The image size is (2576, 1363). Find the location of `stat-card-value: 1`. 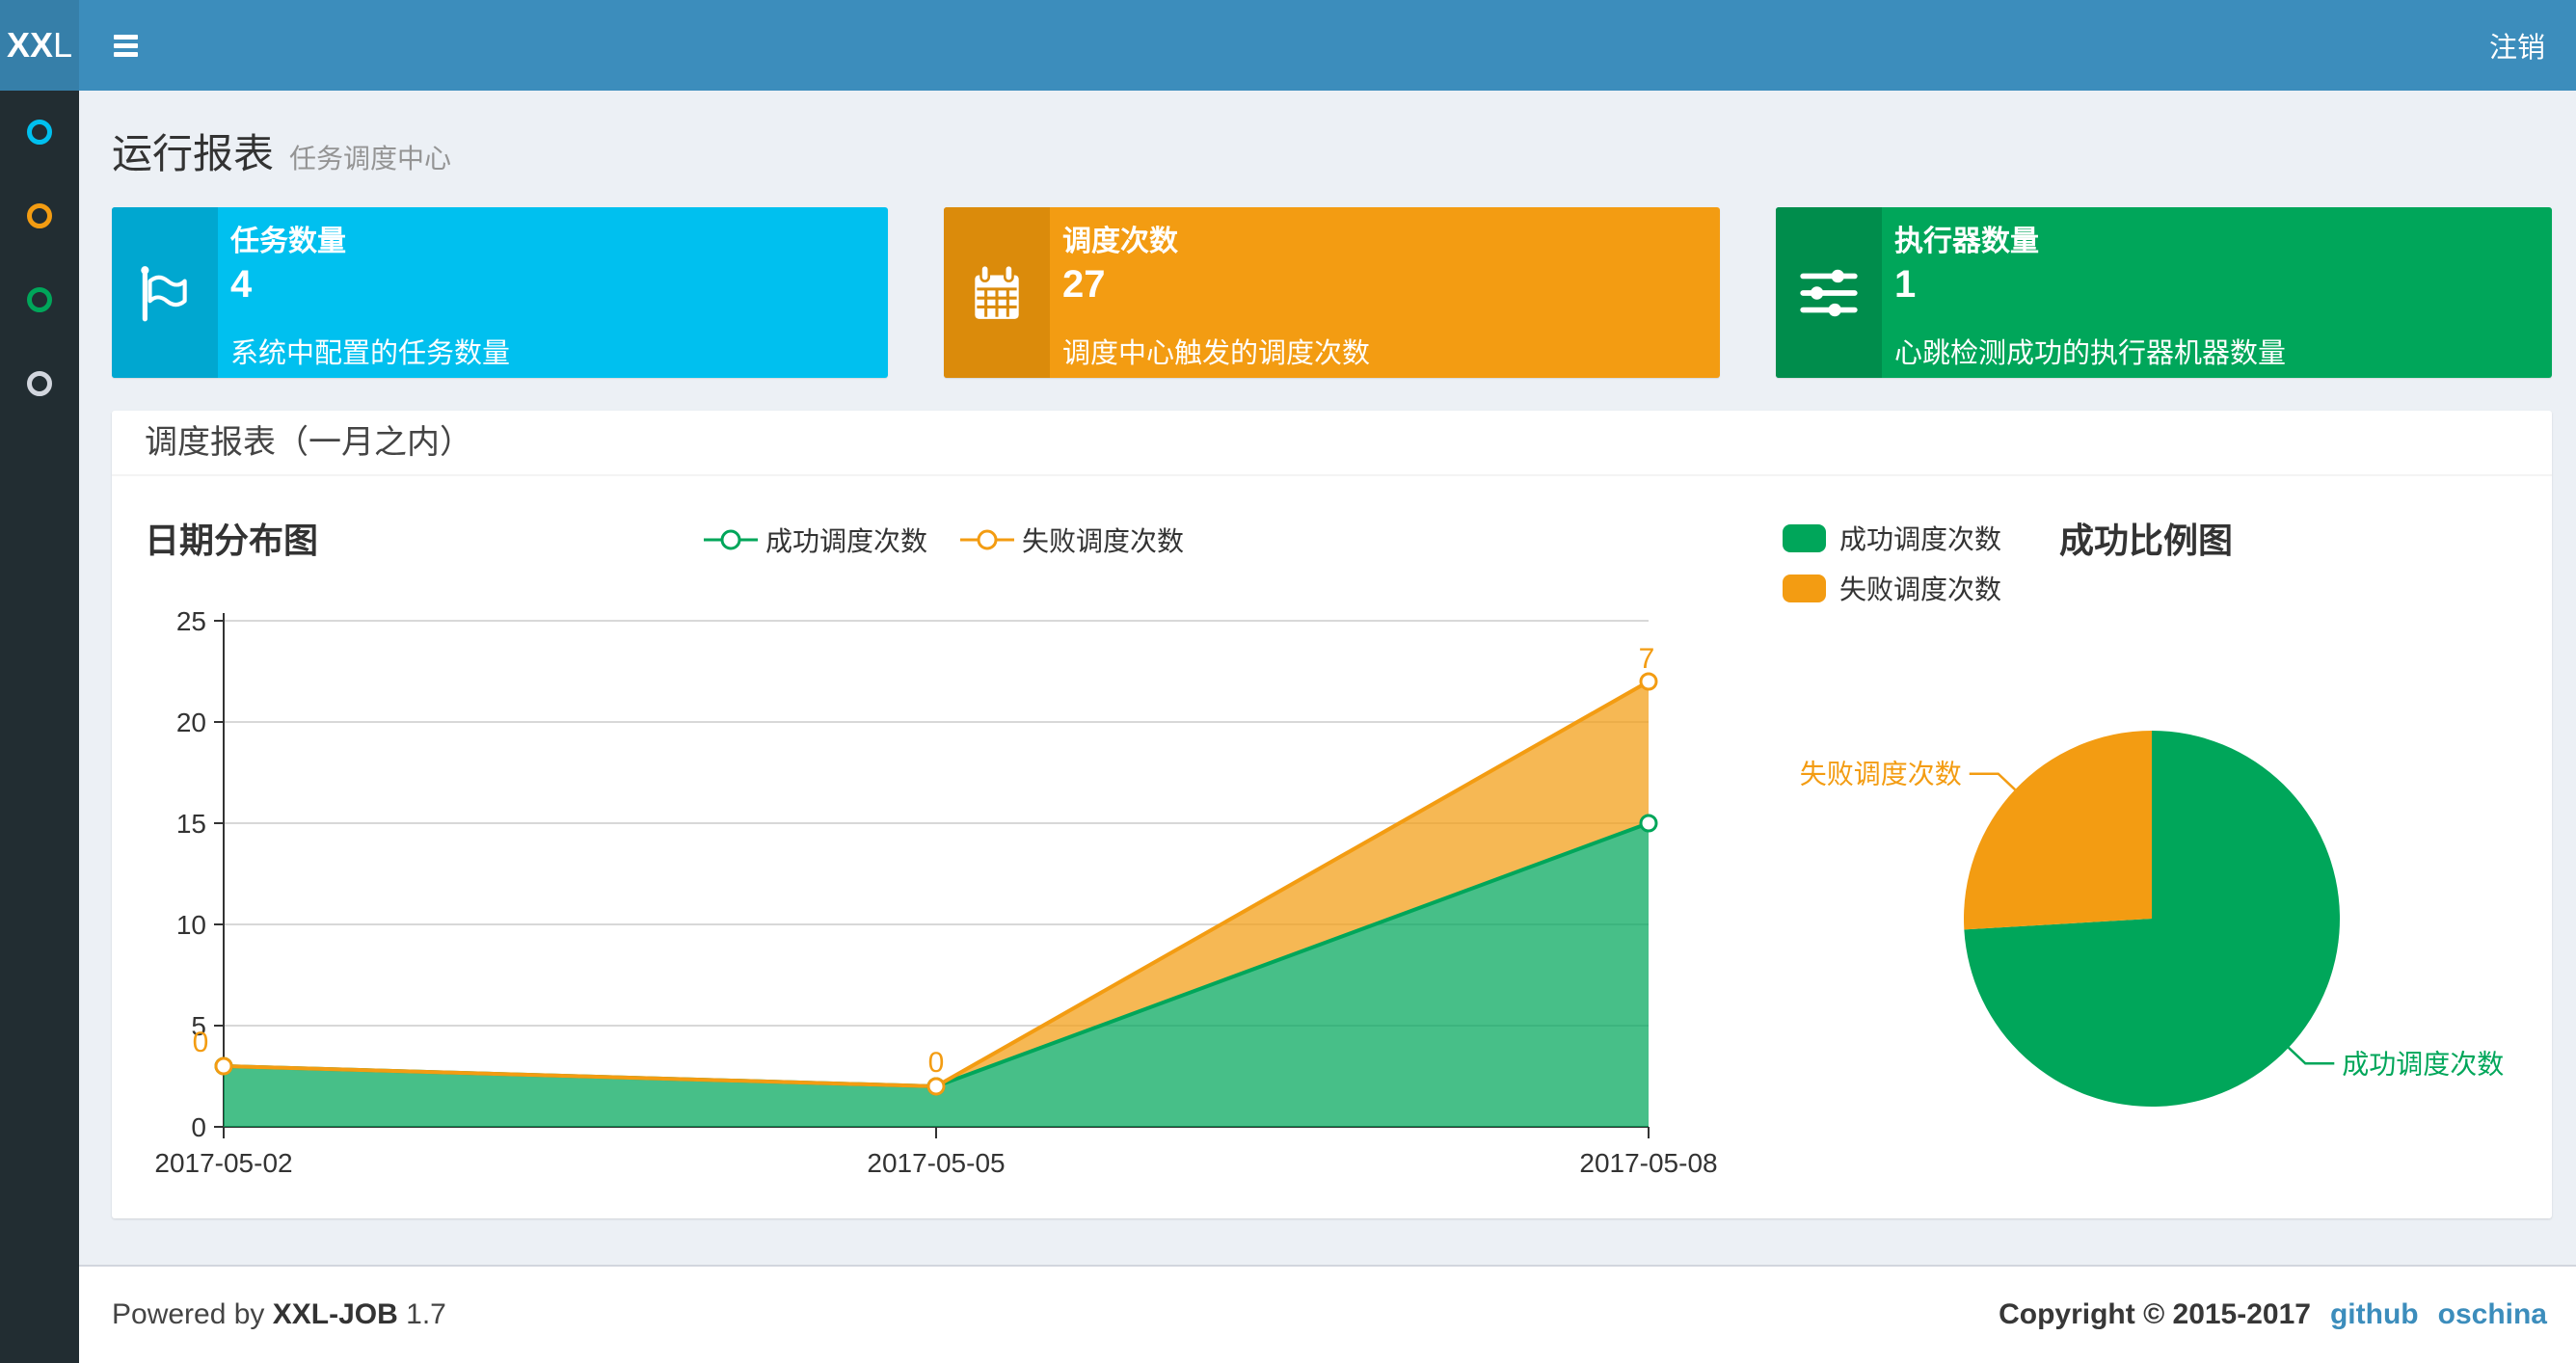

stat-card-value: 1 is located at coordinates (1906, 284).